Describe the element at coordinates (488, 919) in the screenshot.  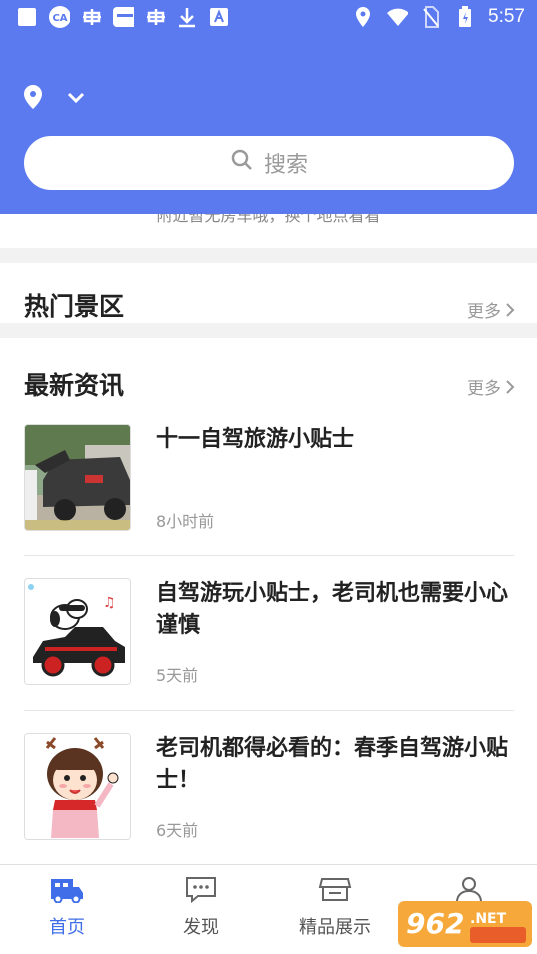
I see `svg-text: .NET` at that location.